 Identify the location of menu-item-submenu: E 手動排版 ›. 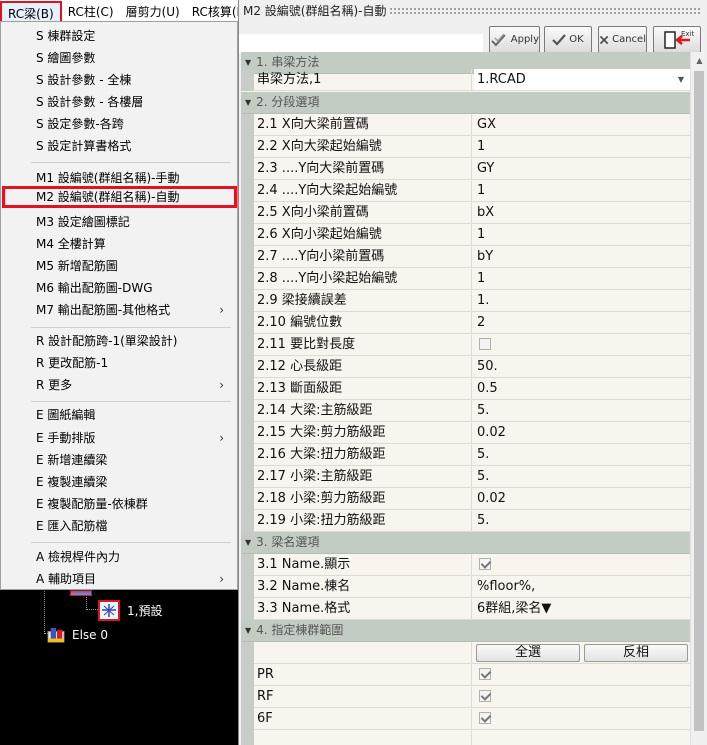
(119, 438).